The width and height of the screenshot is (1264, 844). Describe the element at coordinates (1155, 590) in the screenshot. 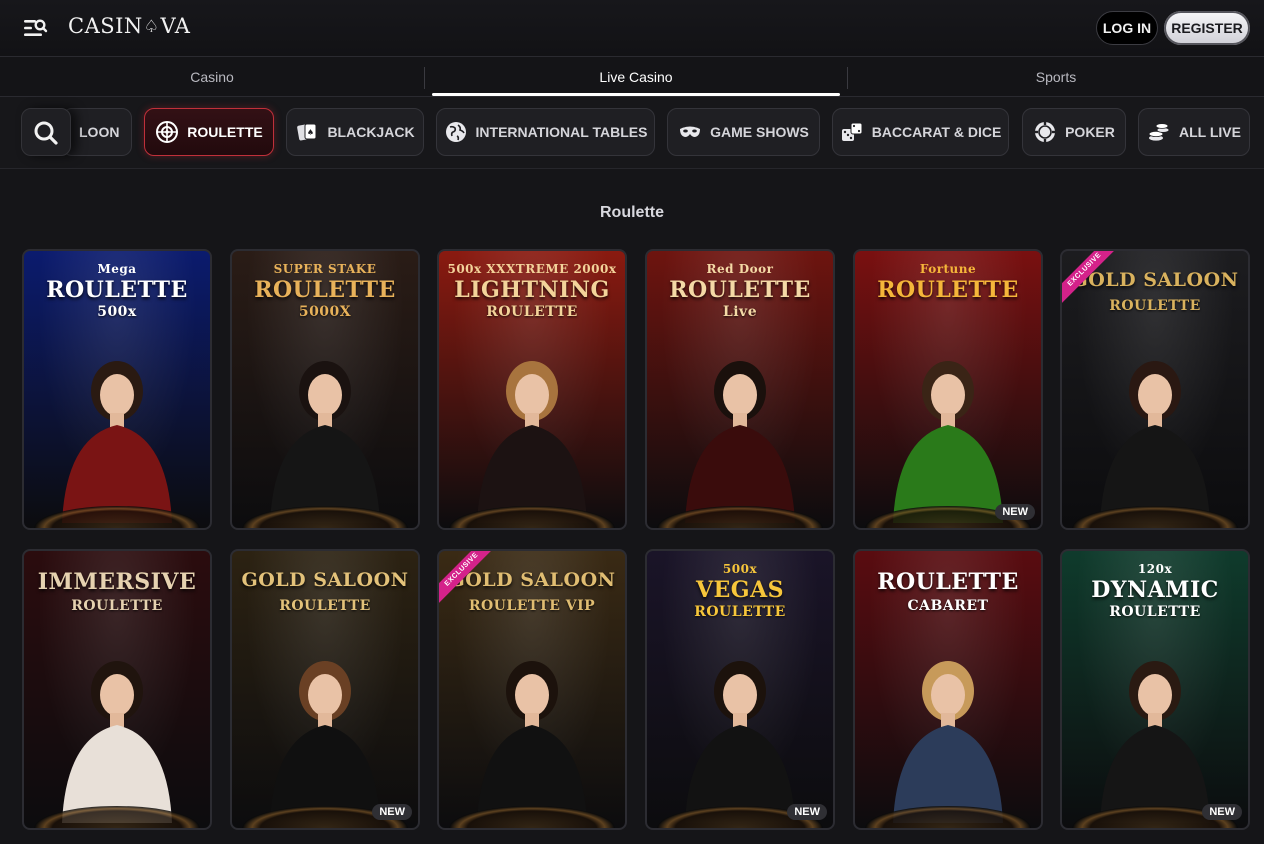

I see `game-title: DYNAMIC` at that location.